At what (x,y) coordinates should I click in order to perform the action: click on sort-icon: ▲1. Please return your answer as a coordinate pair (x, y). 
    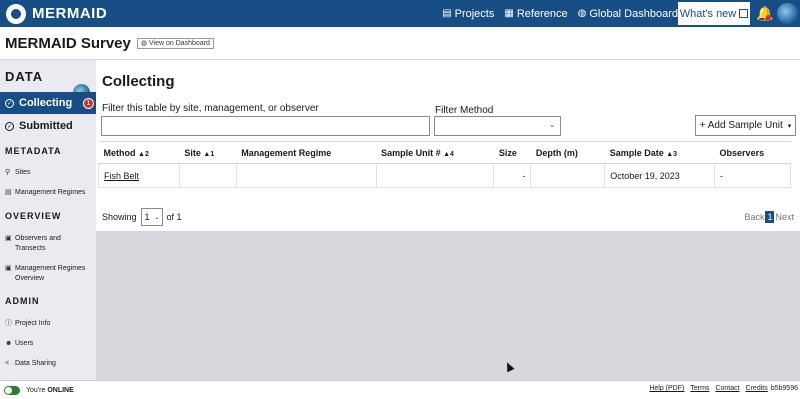
    Looking at the image, I should click on (209, 154).